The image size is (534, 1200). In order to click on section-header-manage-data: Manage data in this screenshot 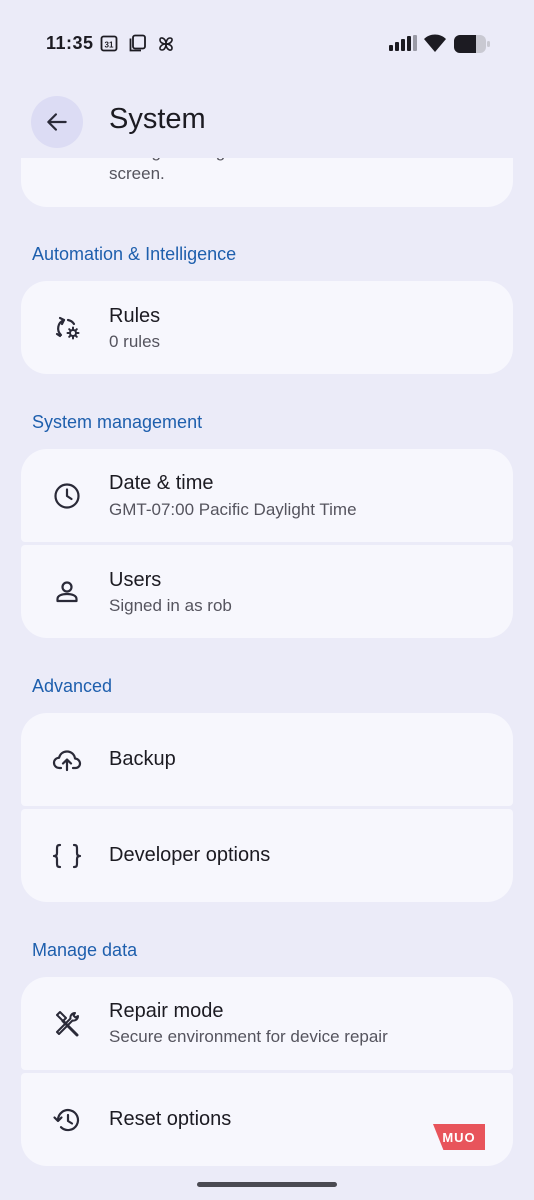, I will do `click(85, 950)`.